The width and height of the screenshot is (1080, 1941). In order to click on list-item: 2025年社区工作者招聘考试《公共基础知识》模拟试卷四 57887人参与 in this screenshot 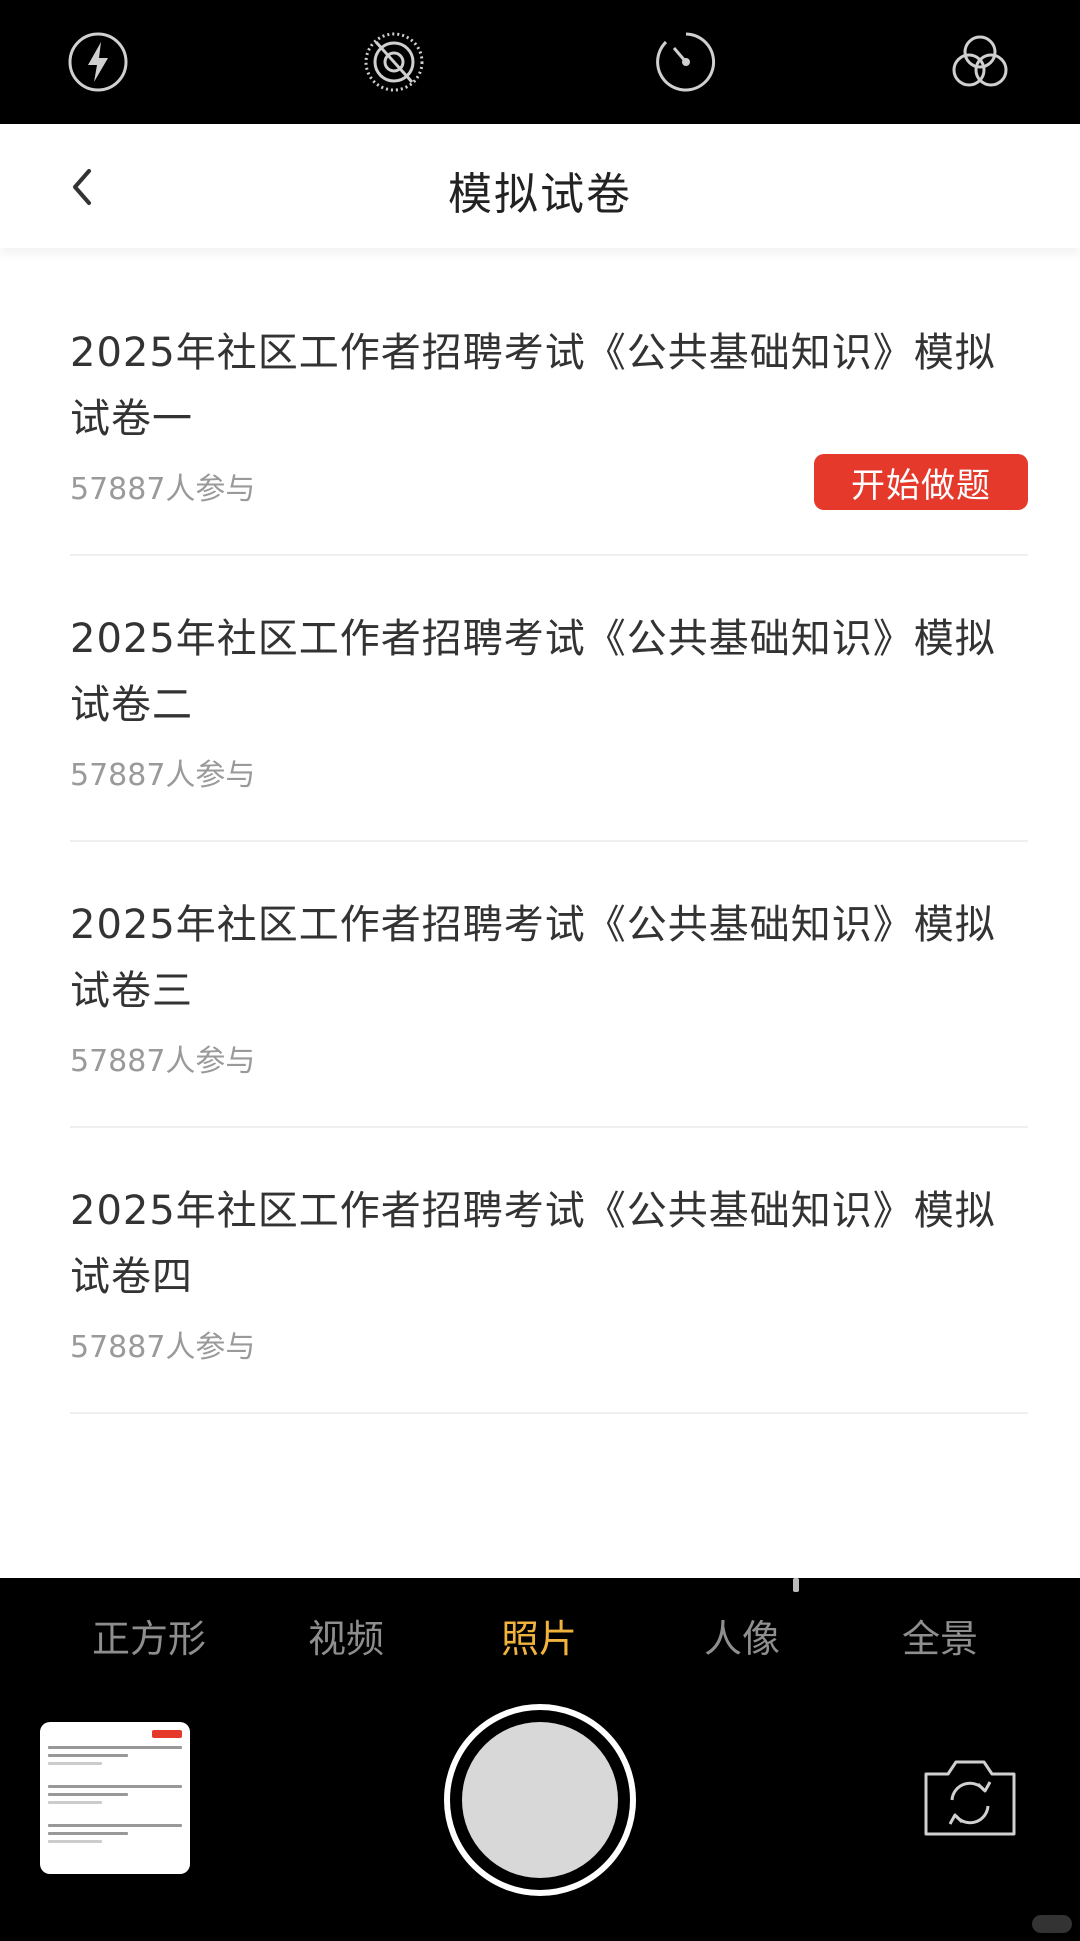, I will do `click(549, 1271)`.